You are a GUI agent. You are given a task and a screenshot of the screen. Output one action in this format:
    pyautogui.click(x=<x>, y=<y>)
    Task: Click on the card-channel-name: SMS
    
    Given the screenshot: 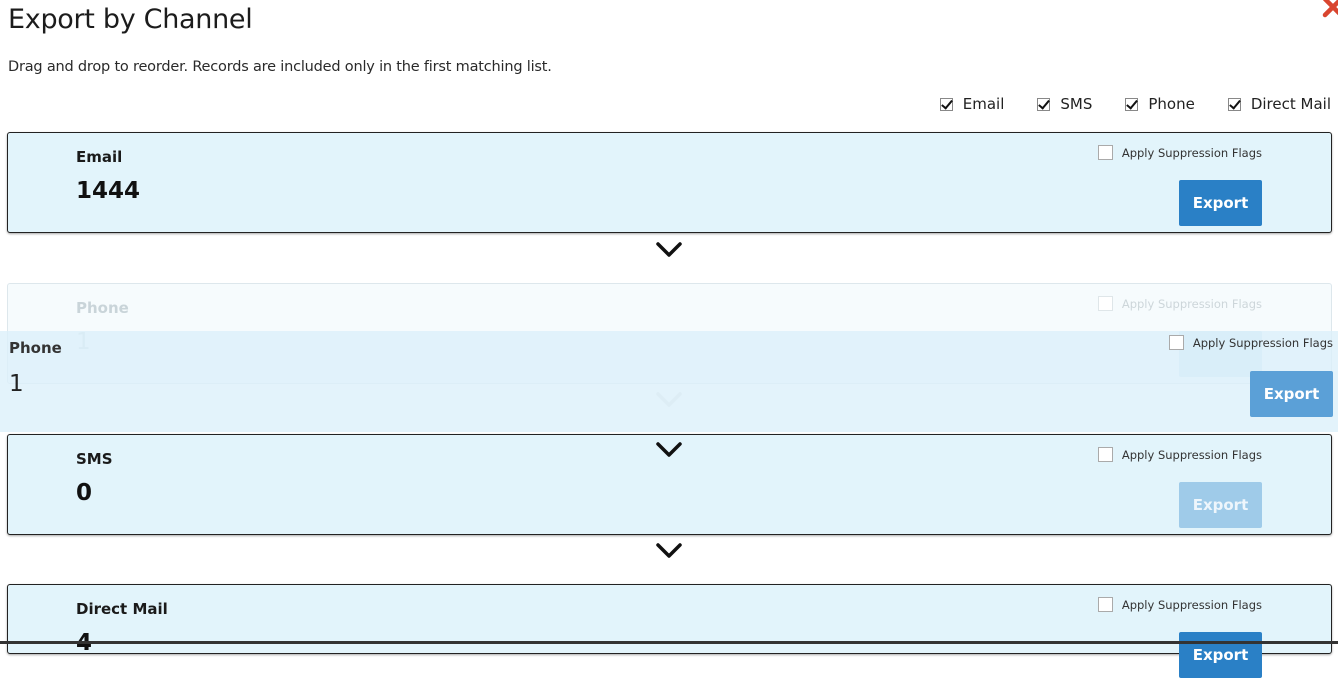 What is the action you would take?
    pyautogui.click(x=94, y=459)
    